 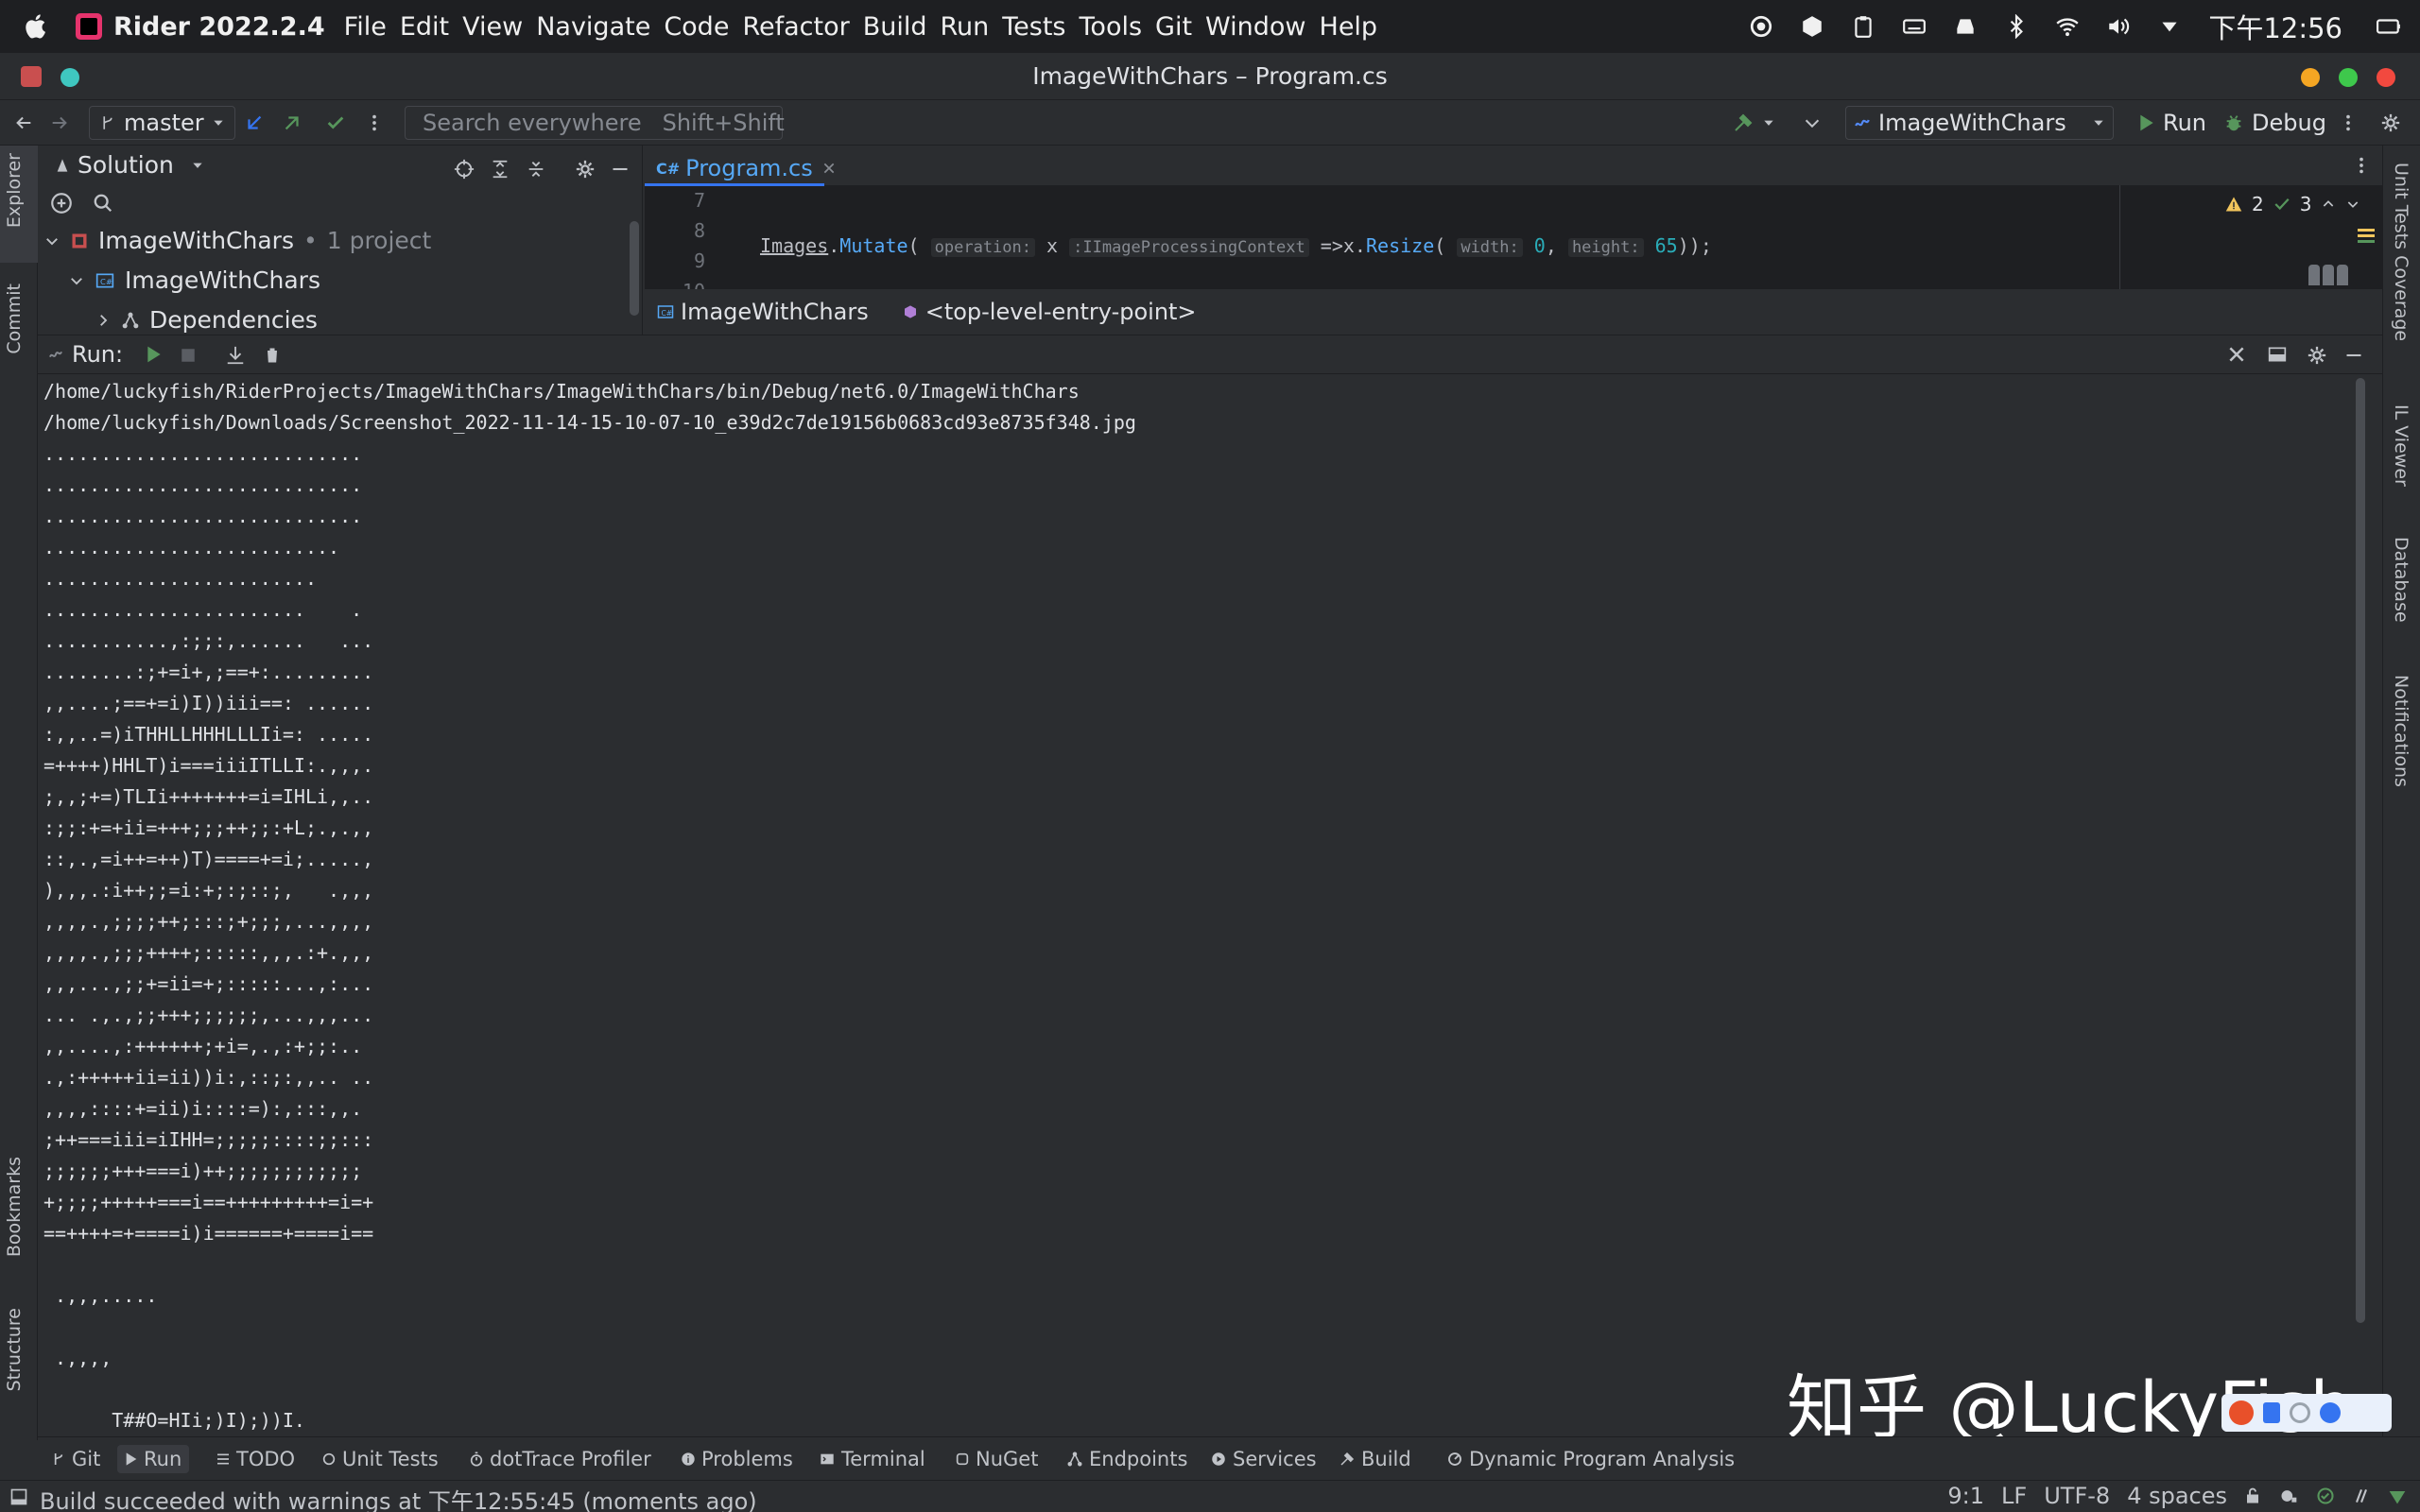 I want to click on menu-tools: Tools, so click(x=1111, y=27).